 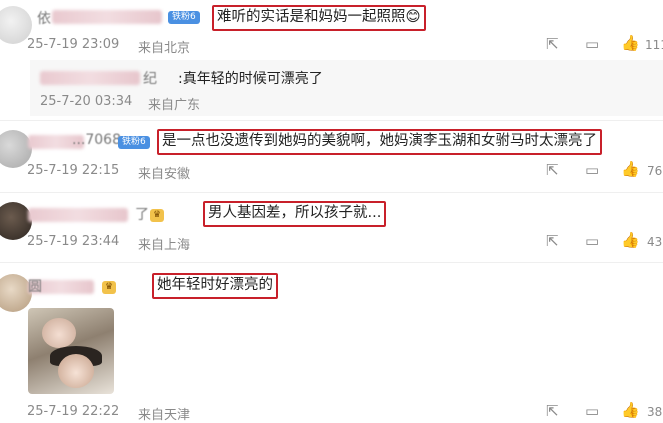 What do you see at coordinates (164, 245) in the screenshot?
I see `comment-location: 来自上海` at bounding box center [164, 245].